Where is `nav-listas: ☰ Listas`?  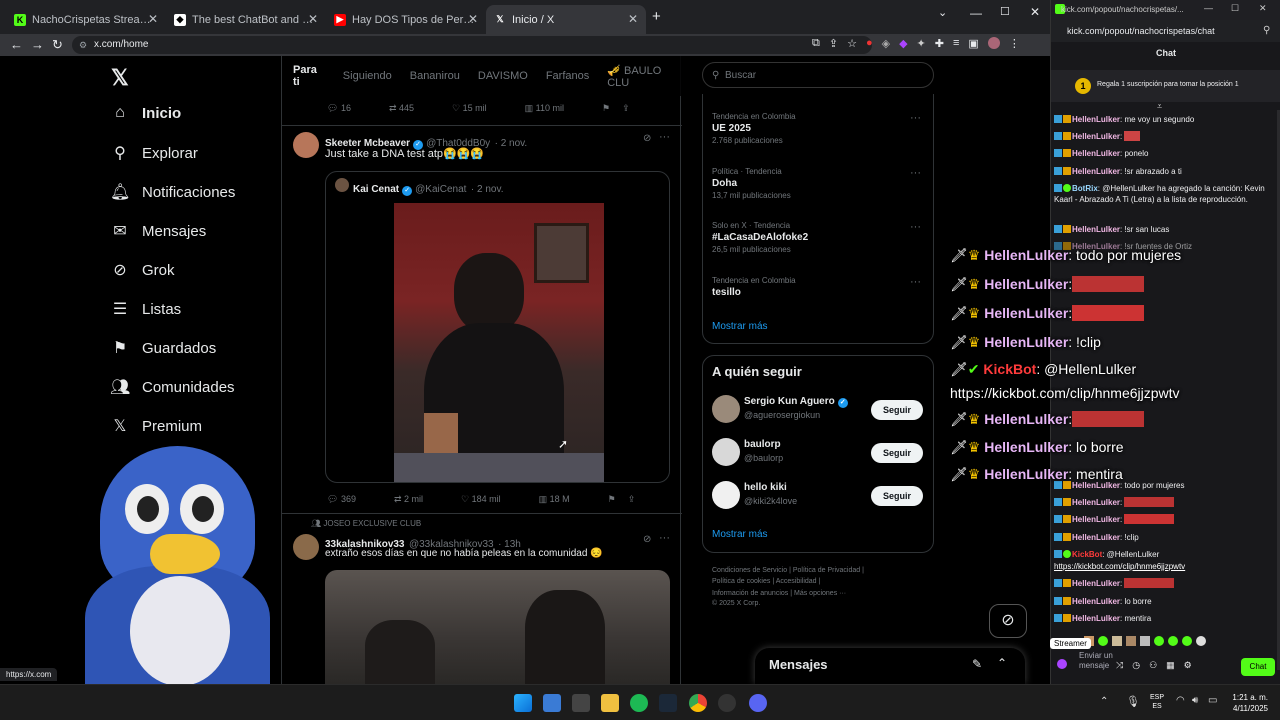 nav-listas: ☰ Listas is located at coordinates (145, 309).